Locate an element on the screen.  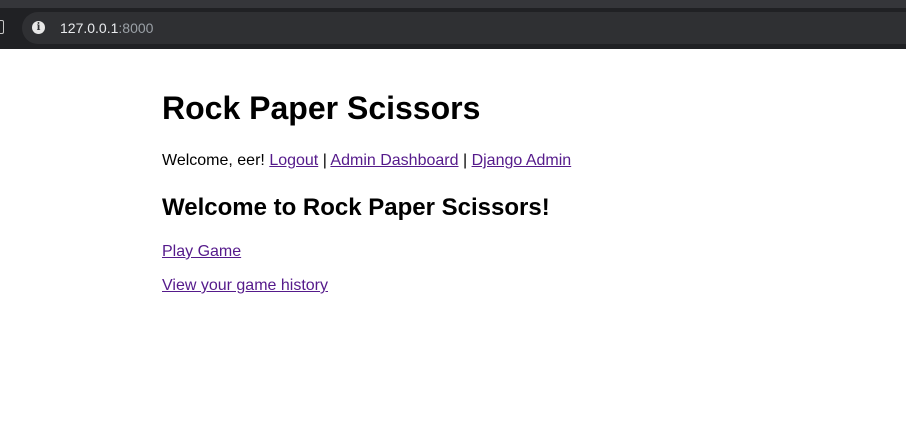
info-icon: i is located at coordinates (38, 27).